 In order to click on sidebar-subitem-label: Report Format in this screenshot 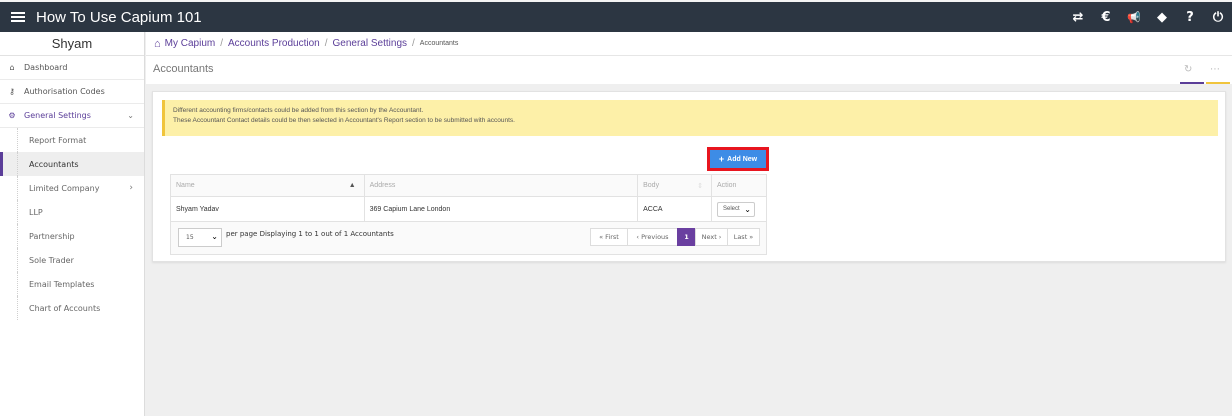, I will do `click(58, 140)`.